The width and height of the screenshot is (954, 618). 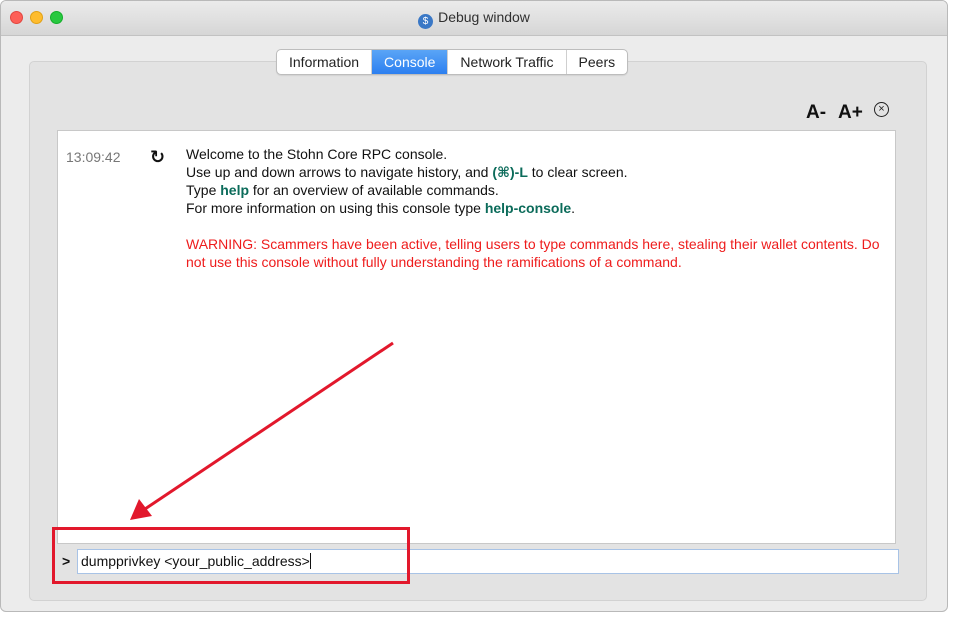 What do you see at coordinates (262, 430) in the screenshot?
I see `annotation-arrow` at bounding box center [262, 430].